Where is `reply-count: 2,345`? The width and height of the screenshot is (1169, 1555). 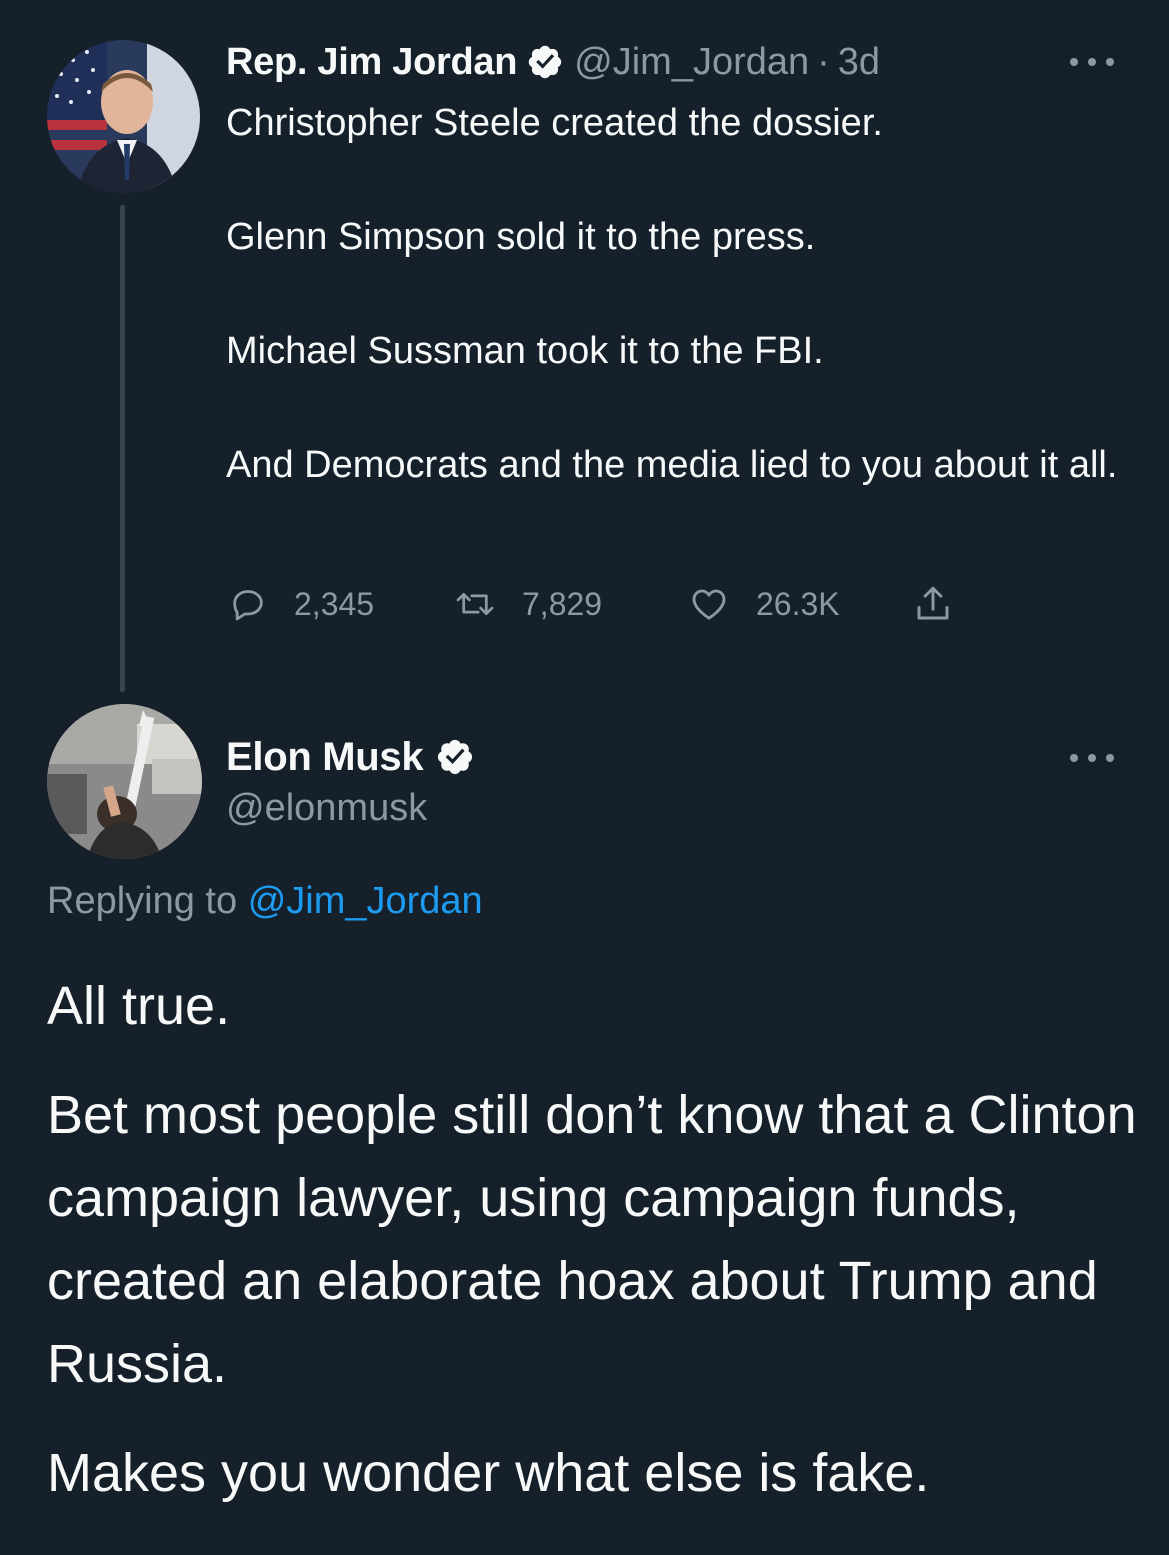 reply-count: 2,345 is located at coordinates (334, 603).